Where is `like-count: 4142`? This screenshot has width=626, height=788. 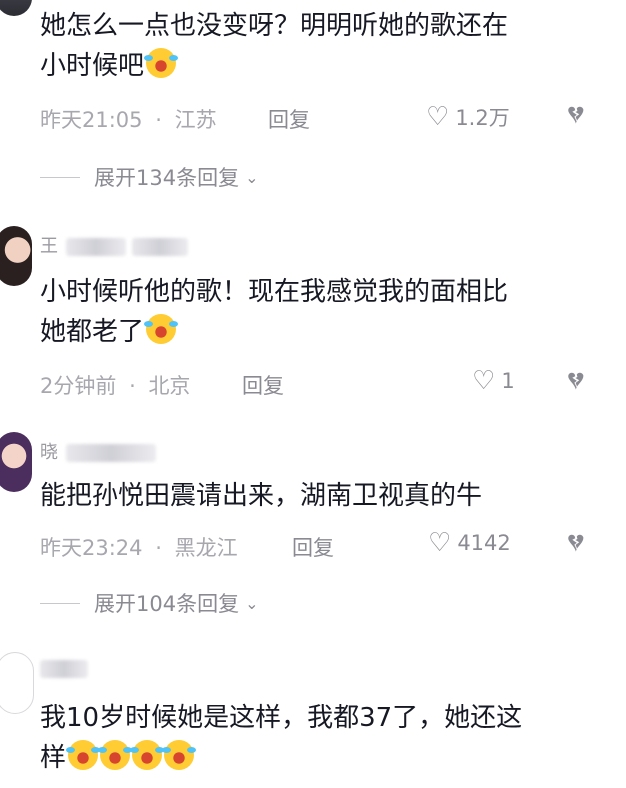
like-count: 4142 is located at coordinates (484, 543).